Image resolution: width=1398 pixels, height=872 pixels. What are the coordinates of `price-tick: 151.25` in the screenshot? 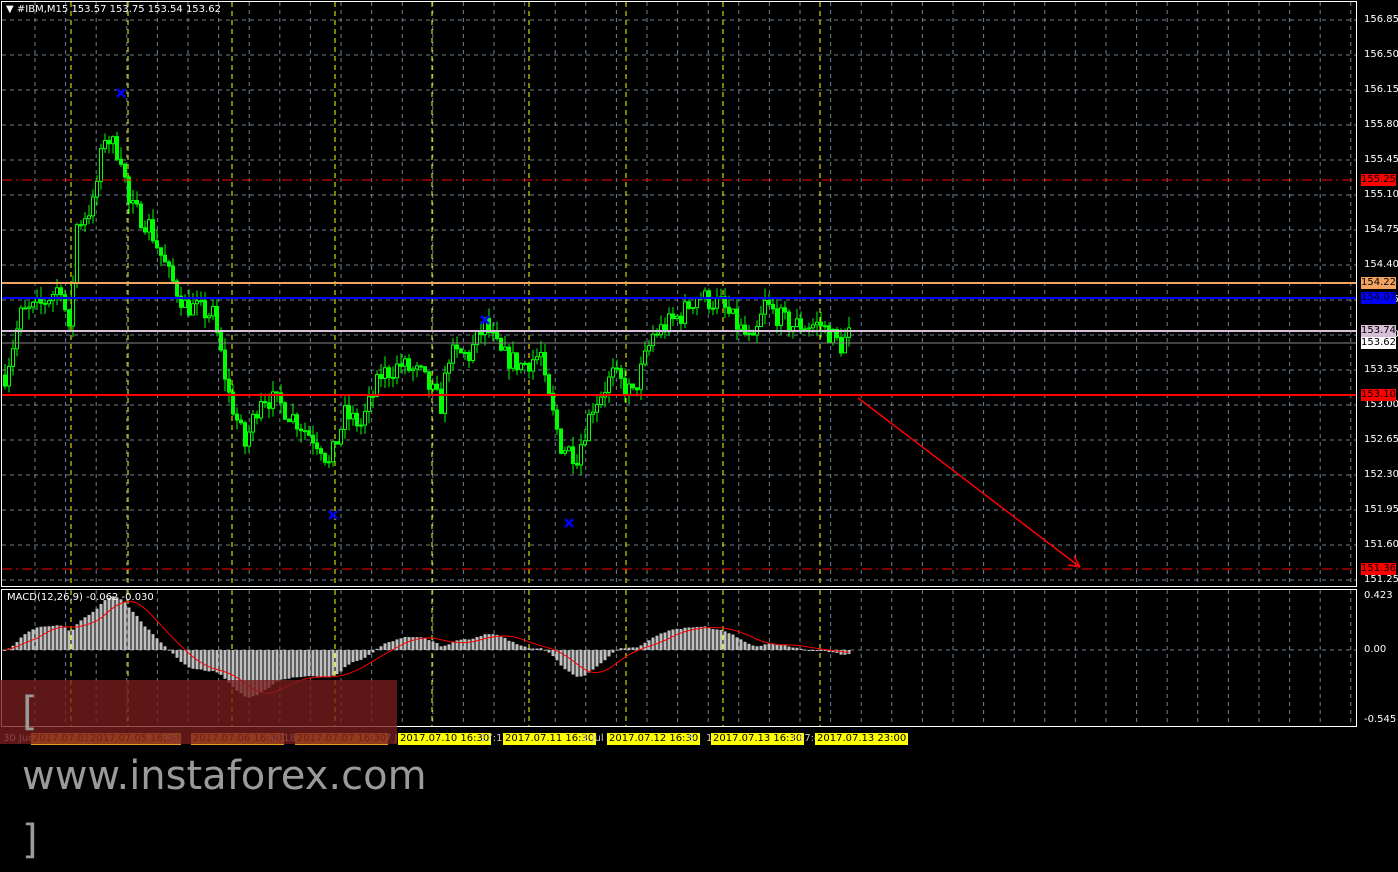 It's located at (1381, 579).